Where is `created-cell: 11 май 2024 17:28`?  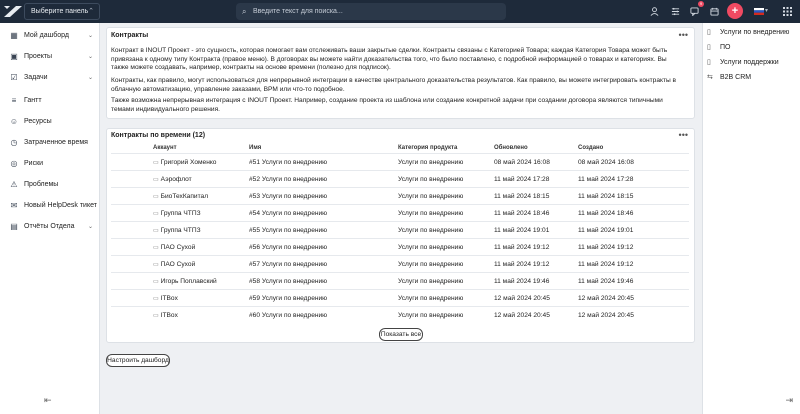 created-cell: 11 май 2024 17:28 is located at coordinates (606, 179).